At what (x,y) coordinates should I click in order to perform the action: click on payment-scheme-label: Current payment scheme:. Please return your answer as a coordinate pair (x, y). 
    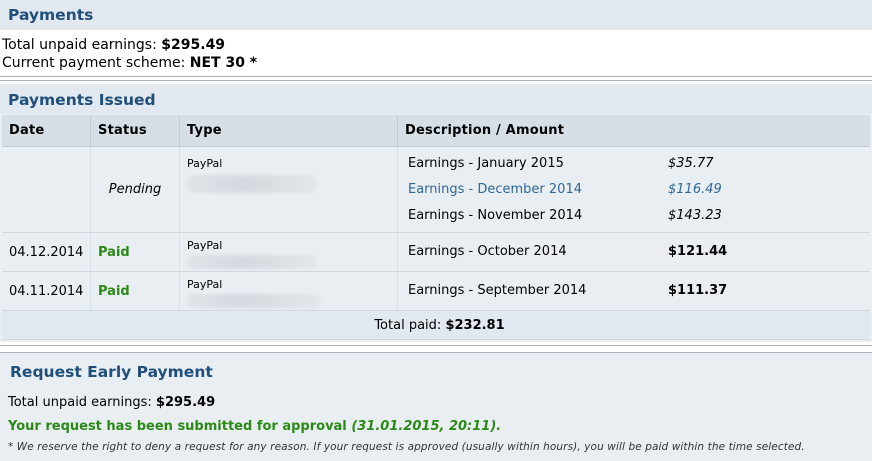
    Looking at the image, I should click on (94, 63).